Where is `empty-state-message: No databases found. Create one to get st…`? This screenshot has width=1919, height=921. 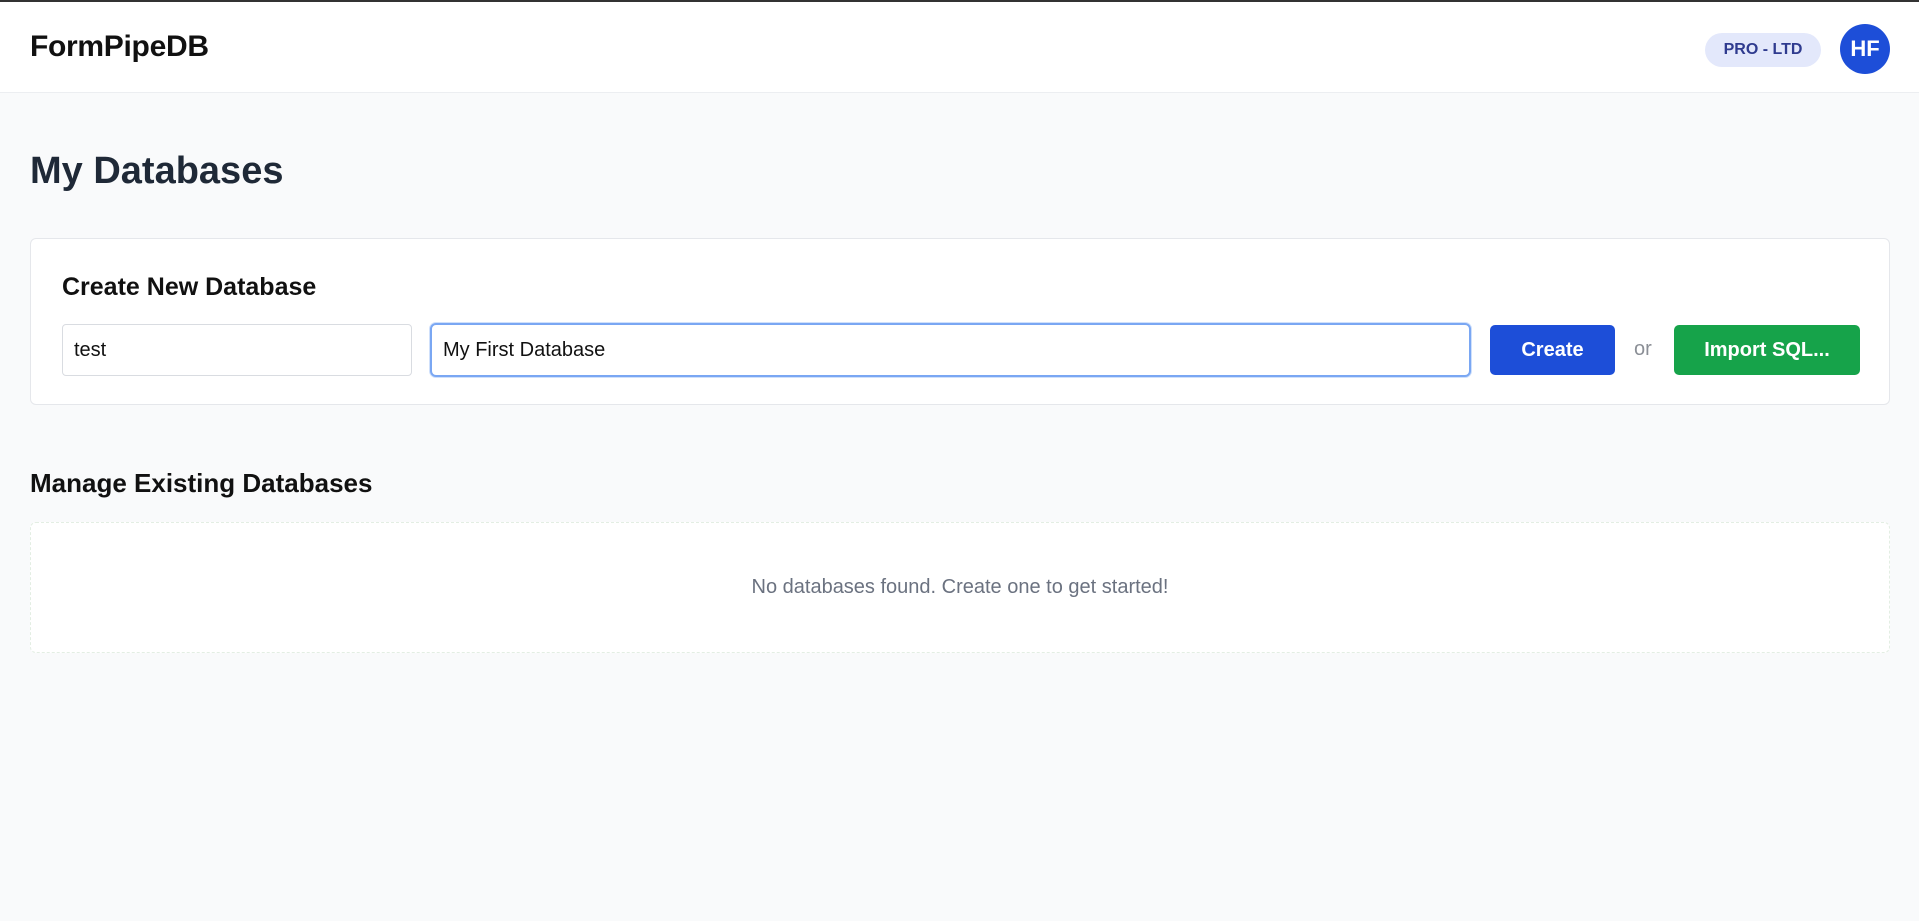 empty-state-message: No databases found. Create one to get st… is located at coordinates (960, 587).